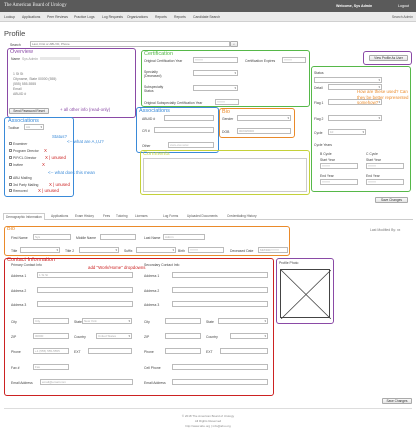 Image resolution: width=416 pixels, height=434 pixels. I want to click on c-end-year-label: End Year, so click(373, 176).